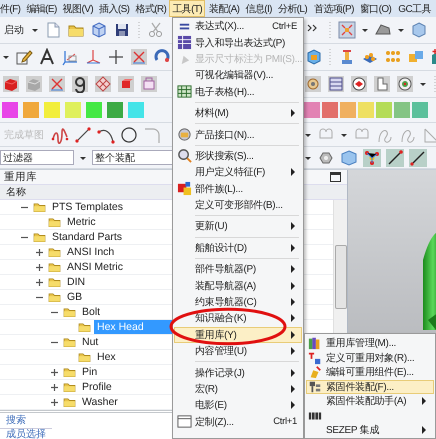 The height and width of the screenshot is (439, 436). Describe the element at coordinates (14, 30) in the screenshot. I see `start-button: 启动` at that location.